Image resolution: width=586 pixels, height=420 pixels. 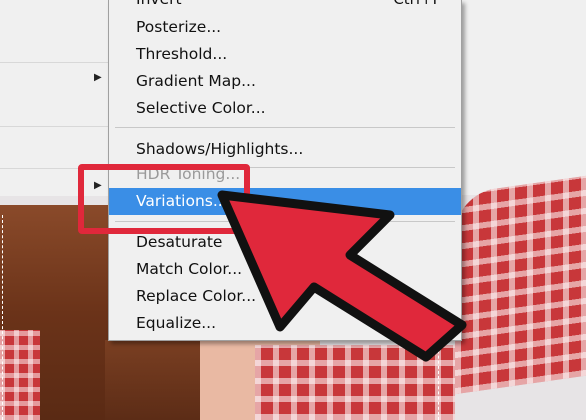 I want to click on menu-separator, so click(x=285, y=127).